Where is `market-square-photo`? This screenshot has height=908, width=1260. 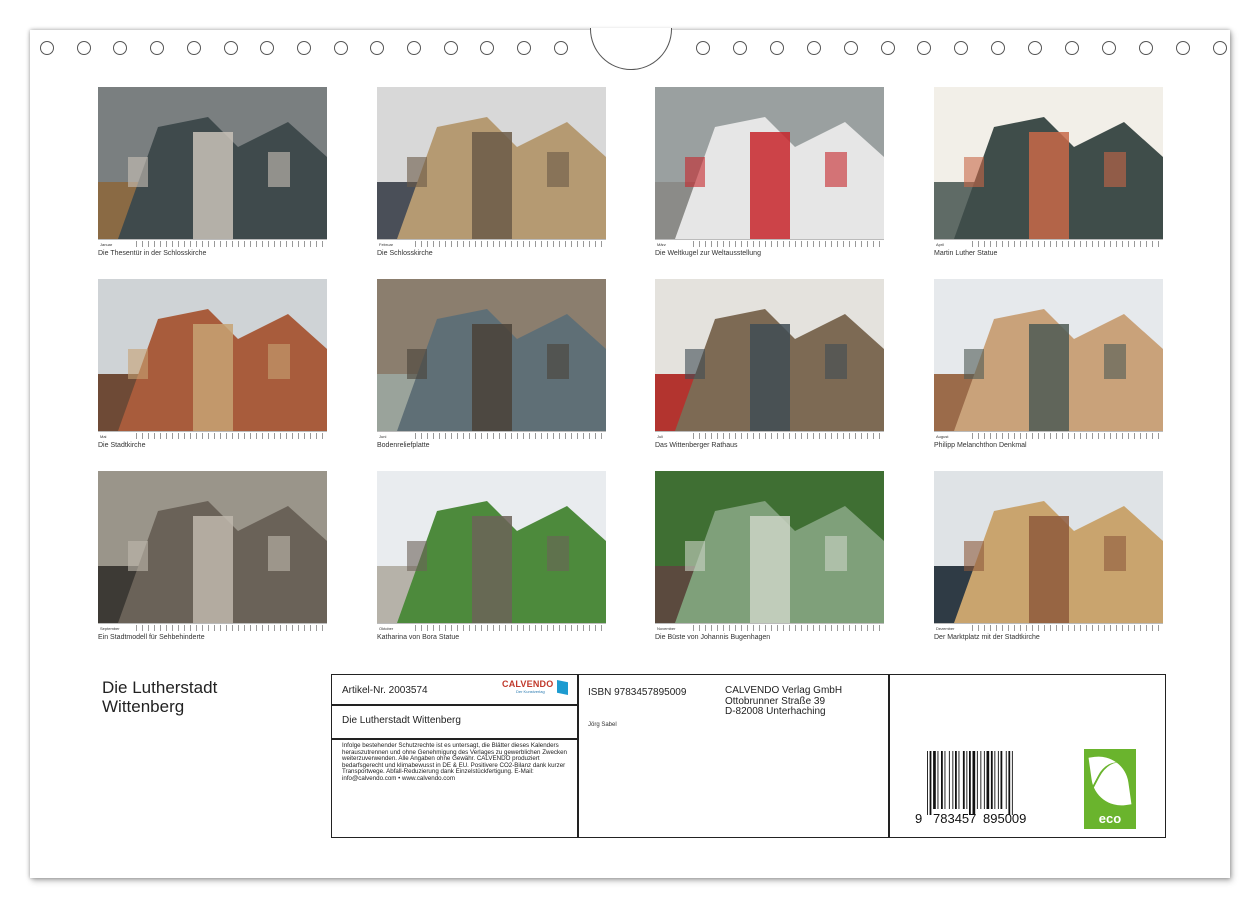 market-square-photo is located at coordinates (1048, 547).